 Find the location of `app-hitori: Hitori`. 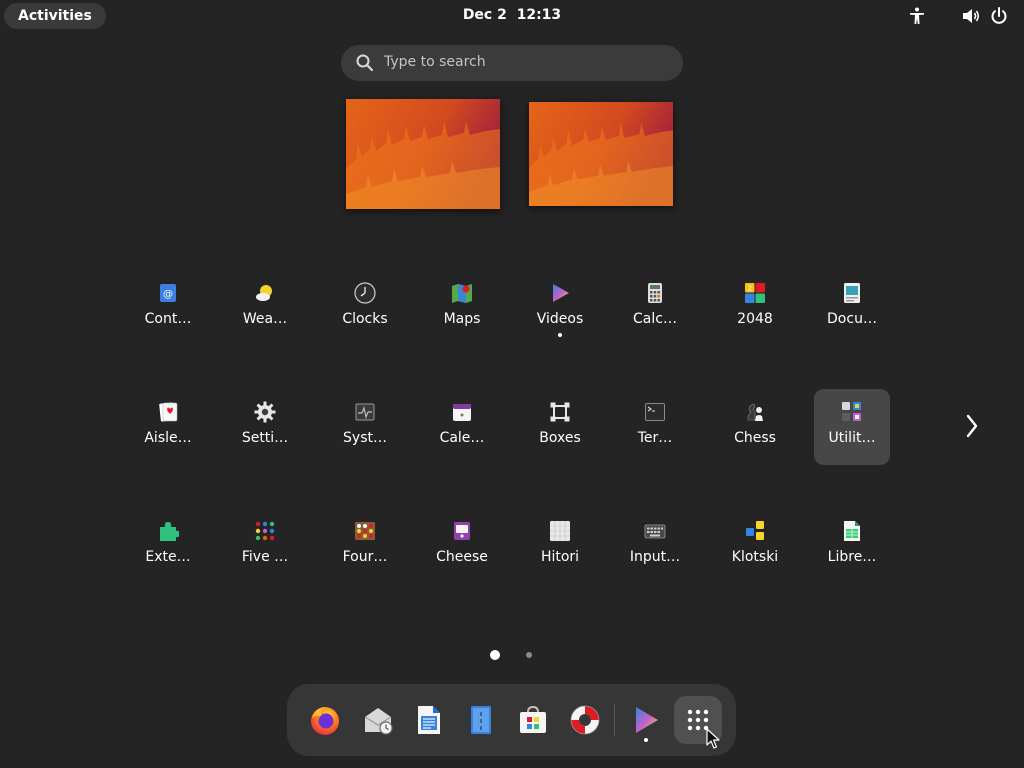

app-hitori: Hitori is located at coordinates (560, 546).